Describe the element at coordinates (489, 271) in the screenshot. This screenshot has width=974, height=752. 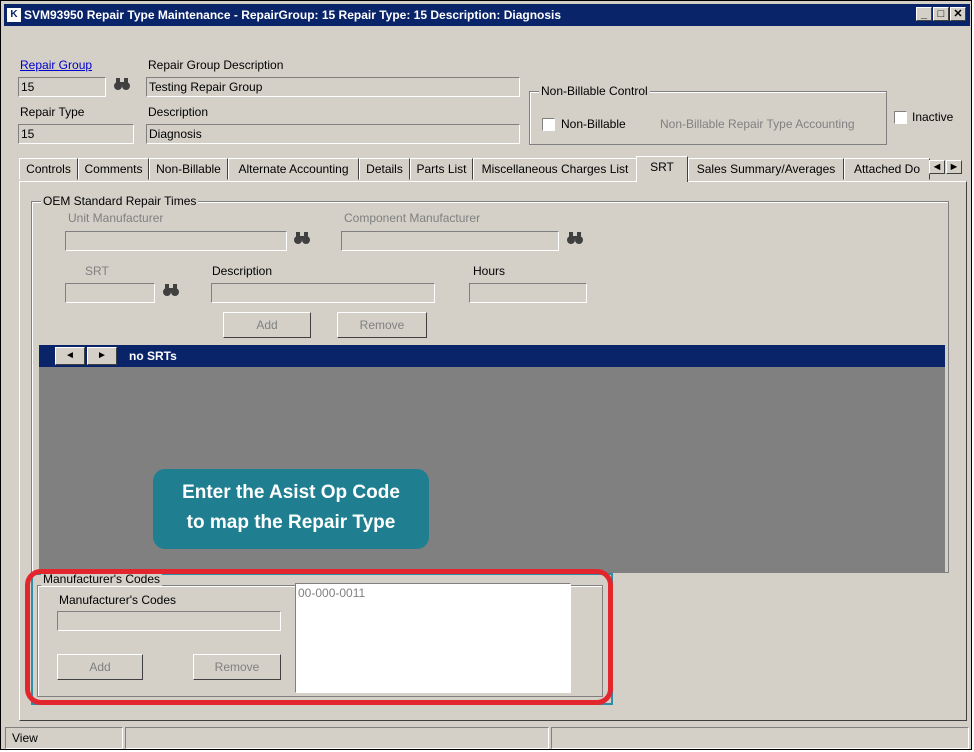
I see `hours-label: Hours` at that location.